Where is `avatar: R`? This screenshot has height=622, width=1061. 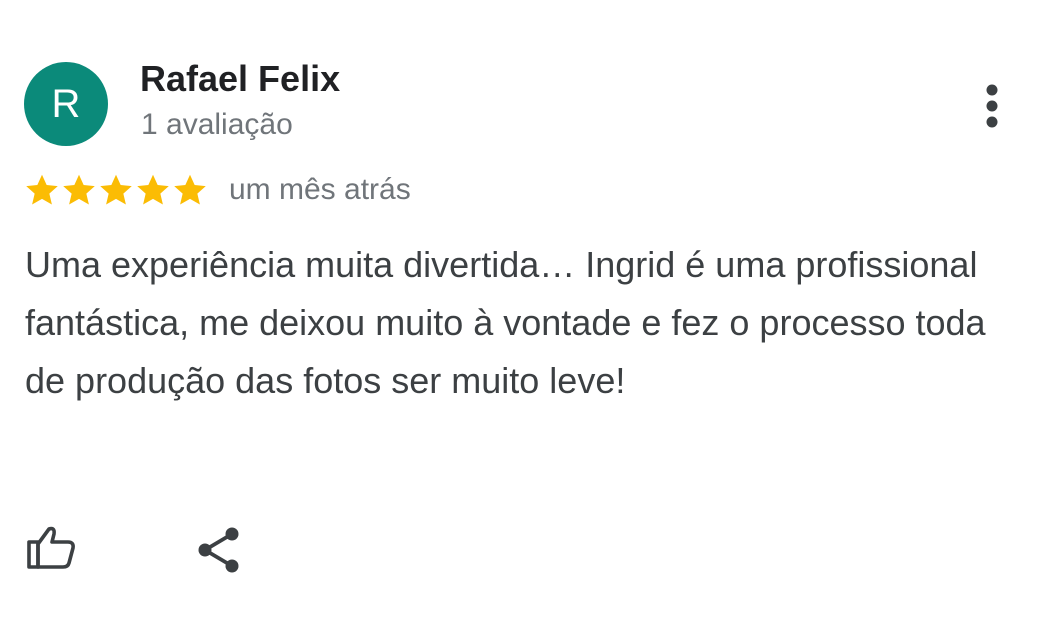 avatar: R is located at coordinates (66, 104).